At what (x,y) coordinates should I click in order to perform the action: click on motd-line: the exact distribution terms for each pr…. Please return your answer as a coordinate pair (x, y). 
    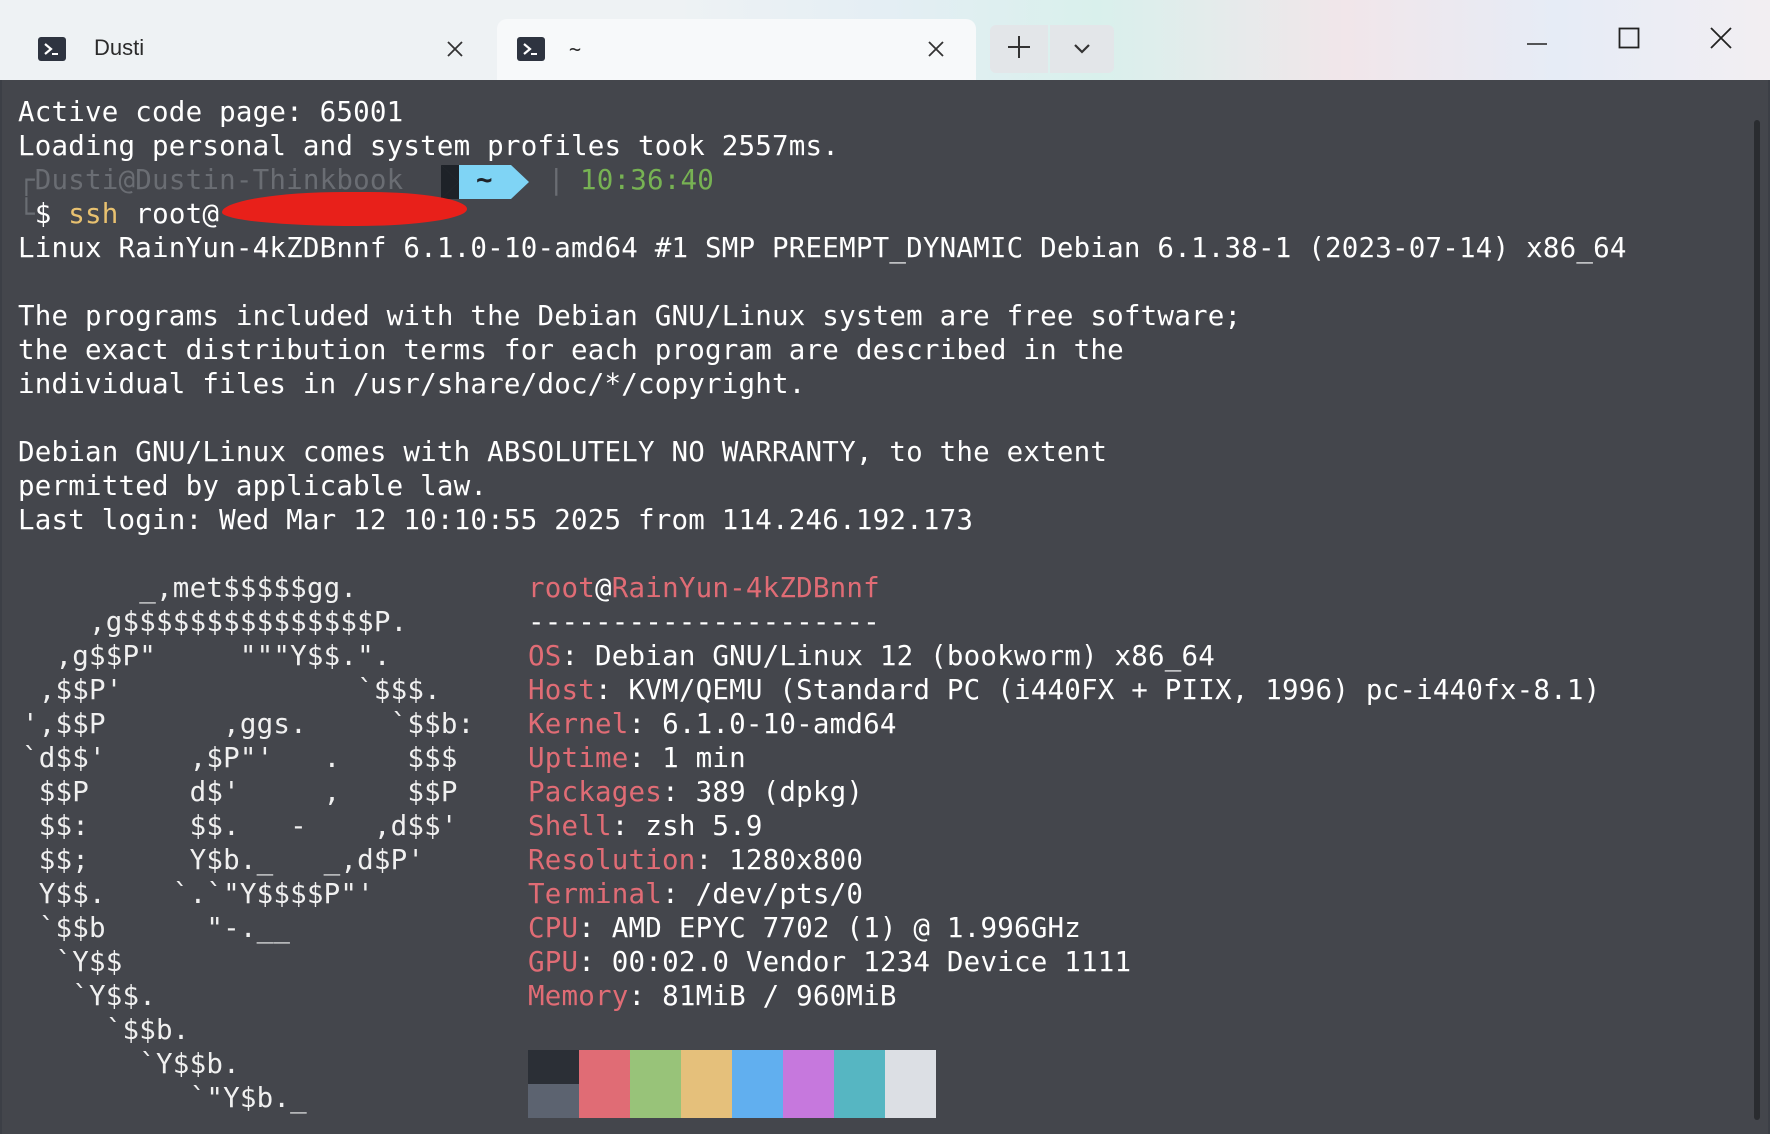
    Looking at the image, I should click on (571, 350).